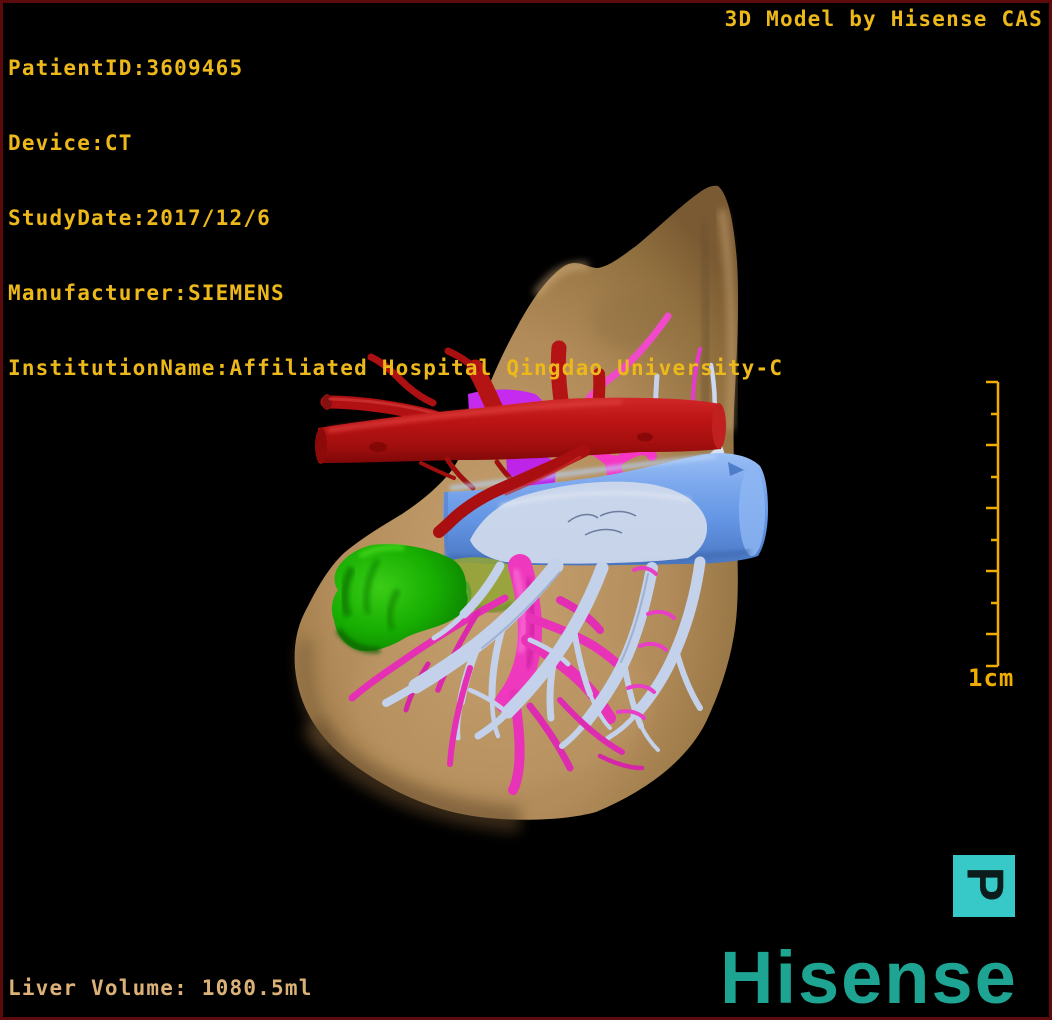 This screenshot has width=1052, height=1020. What do you see at coordinates (883, 19) in the screenshot?
I see `watermark-text: 3D Model by Hisense CAS` at bounding box center [883, 19].